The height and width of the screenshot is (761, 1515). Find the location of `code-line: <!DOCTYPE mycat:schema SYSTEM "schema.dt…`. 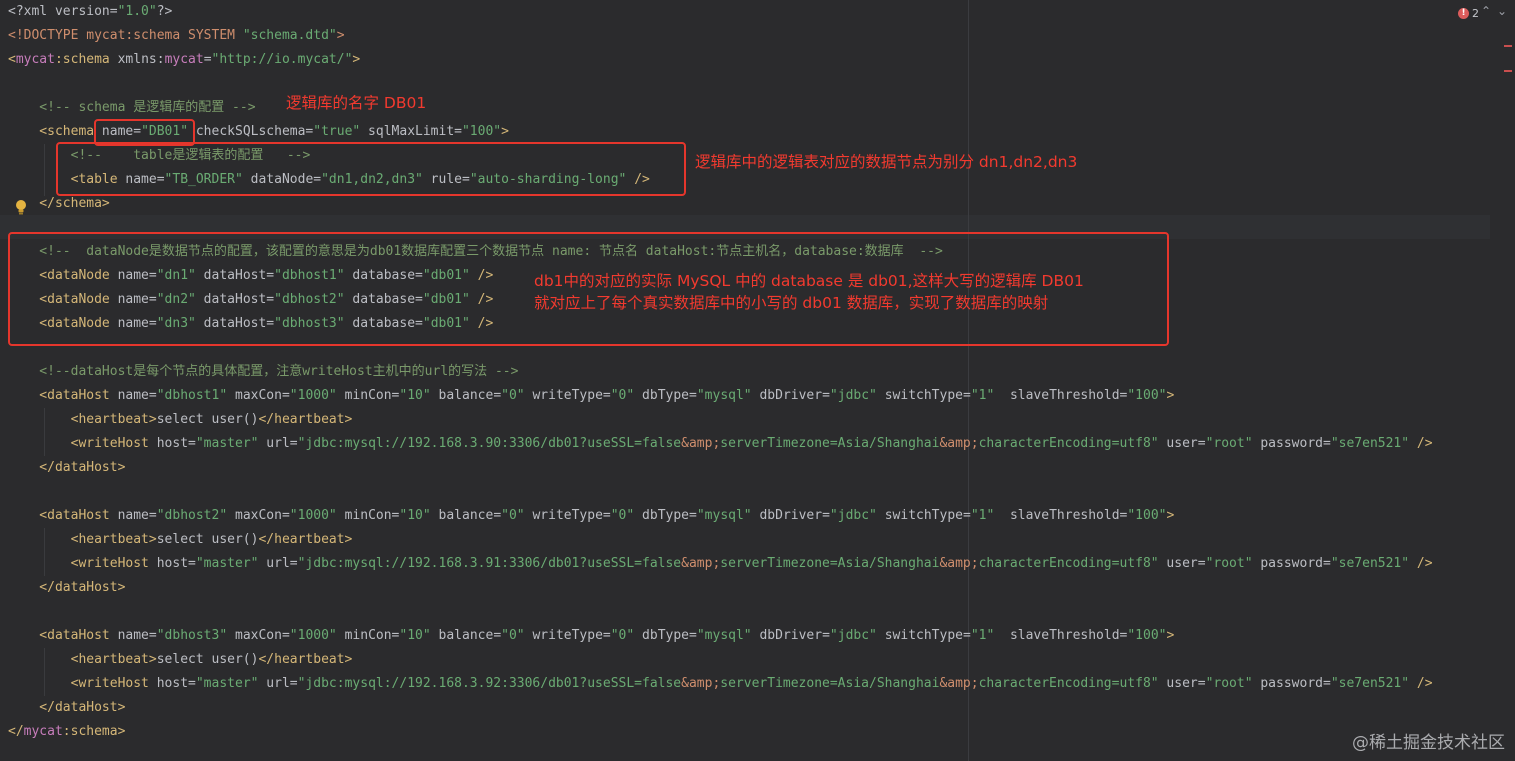

code-line: <!DOCTYPE mycat:schema SYSTEM "schema.dt… is located at coordinates (176, 36).